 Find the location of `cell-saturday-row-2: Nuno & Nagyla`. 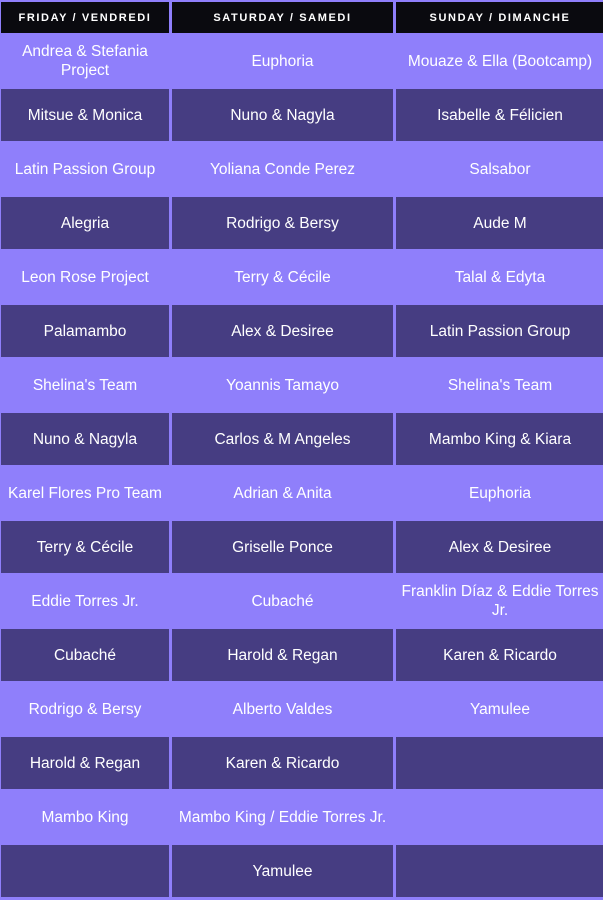

cell-saturday-row-2: Nuno & Nagyla is located at coordinates (282, 115).